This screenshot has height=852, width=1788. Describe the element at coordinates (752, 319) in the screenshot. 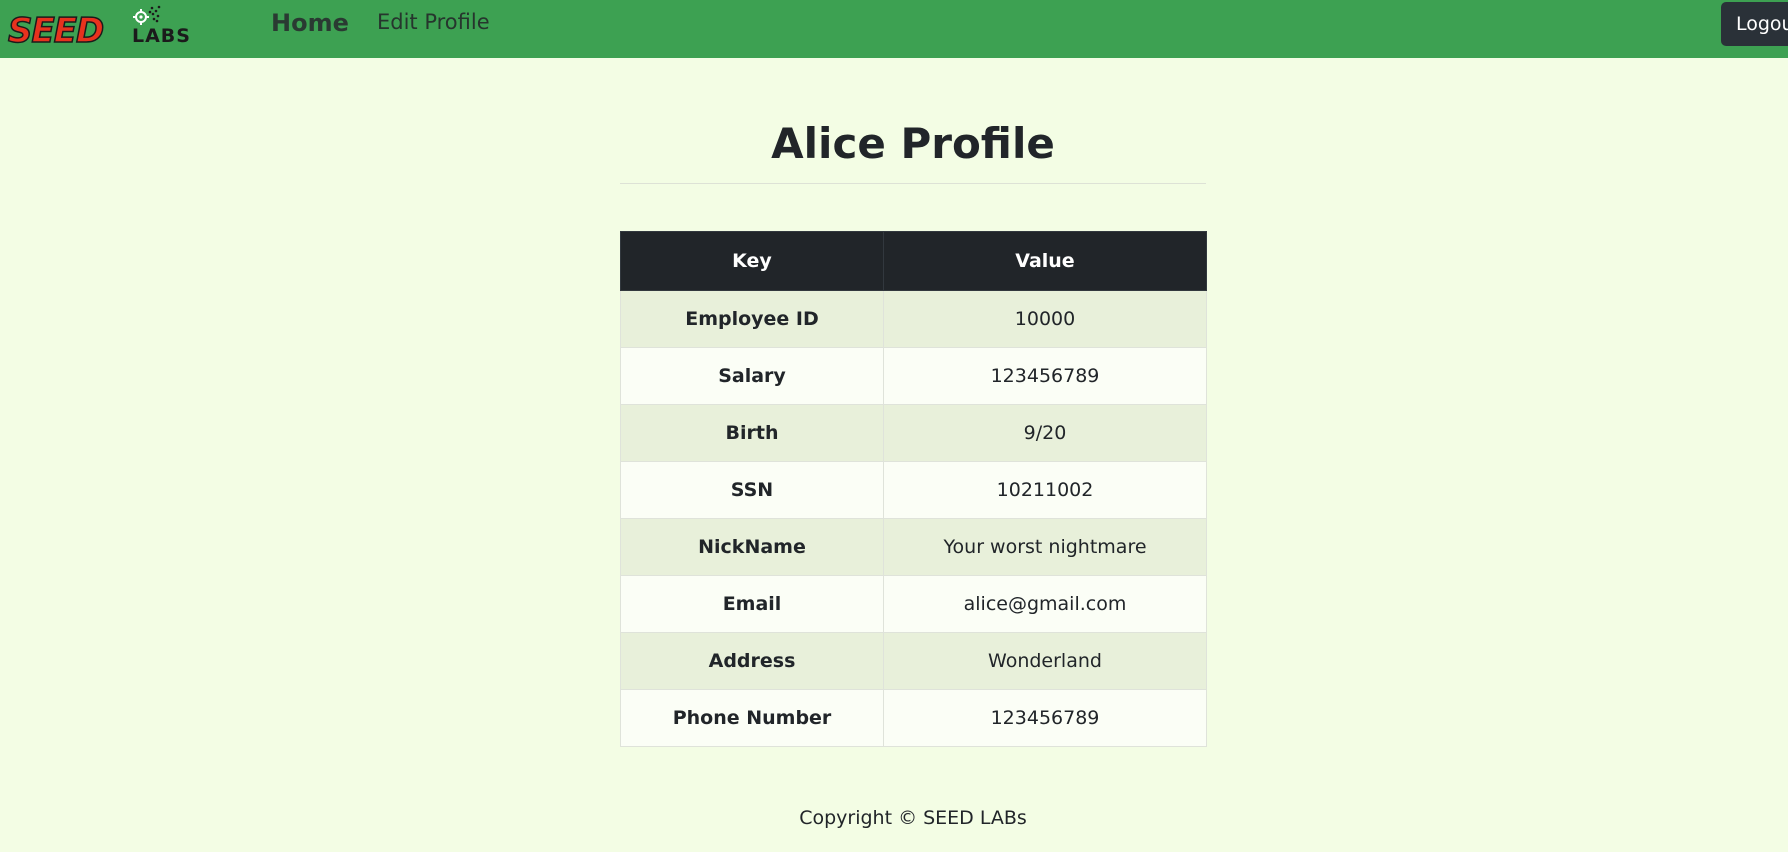

I see `row-key: Employee ID` at that location.